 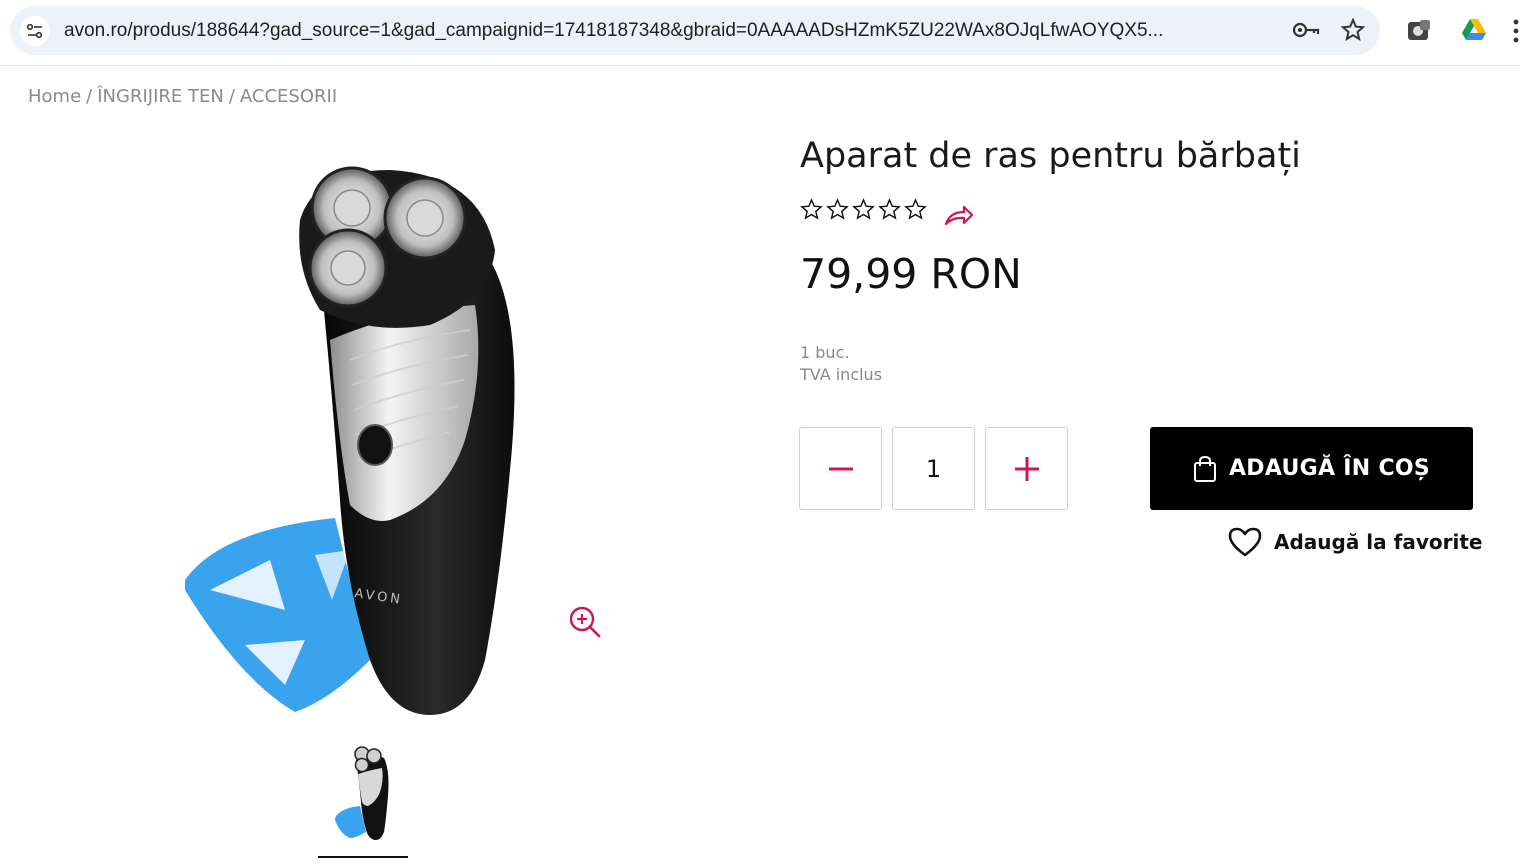 What do you see at coordinates (35, 30) in the screenshot?
I see `site-info-icon` at bounding box center [35, 30].